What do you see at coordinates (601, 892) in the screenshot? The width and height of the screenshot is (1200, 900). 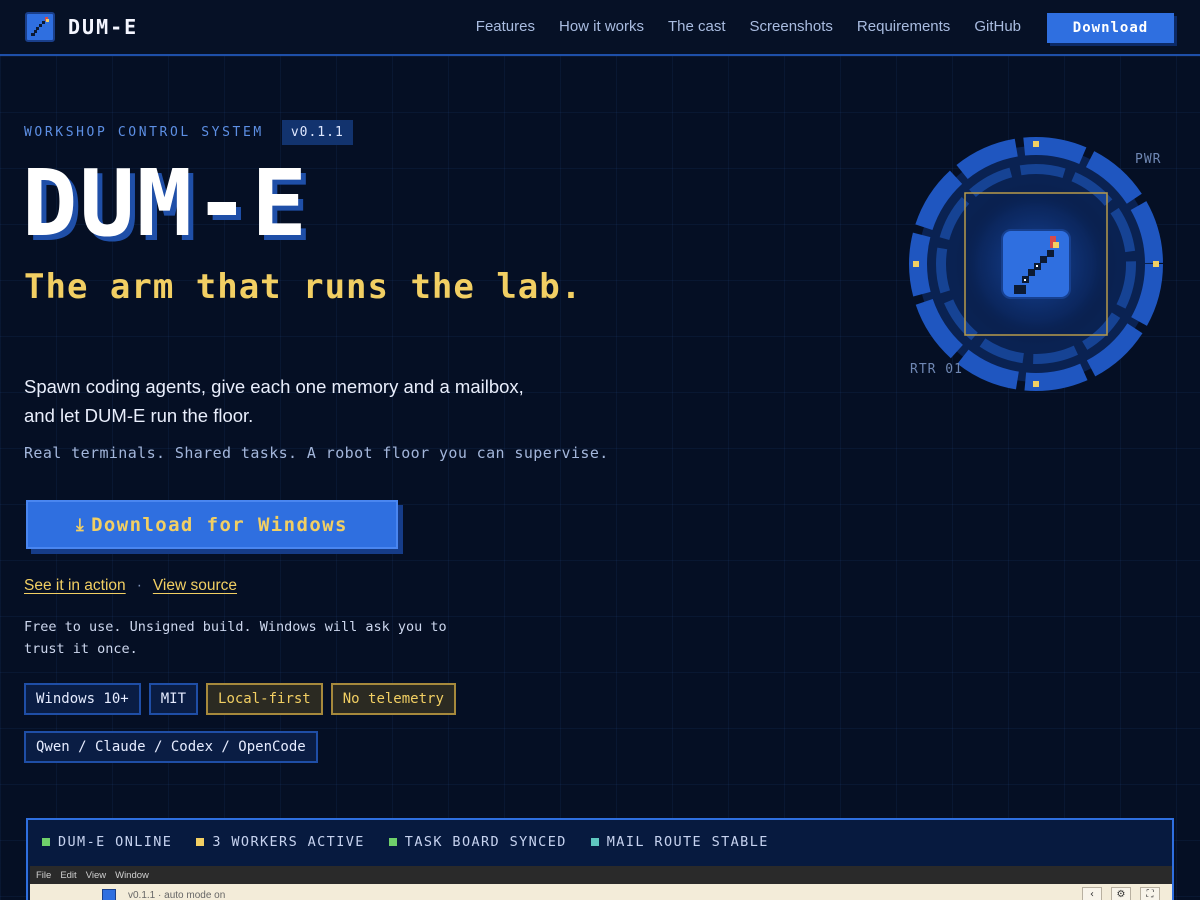 I see `screenshot-titlebar: v0.1.1 · auto mode on ‹ ⚙ ⛶` at bounding box center [601, 892].